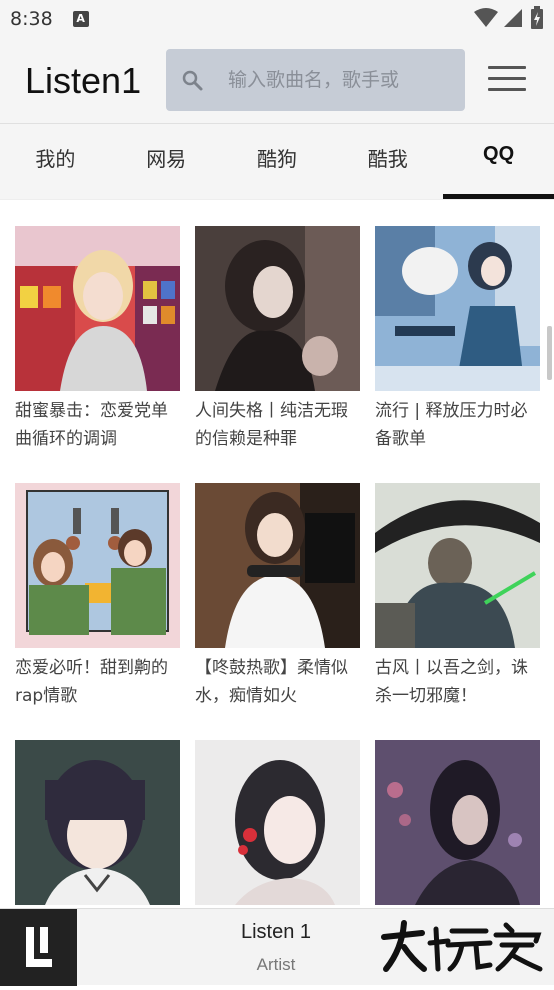  I want to click on scrollbar, so click(549, 353).